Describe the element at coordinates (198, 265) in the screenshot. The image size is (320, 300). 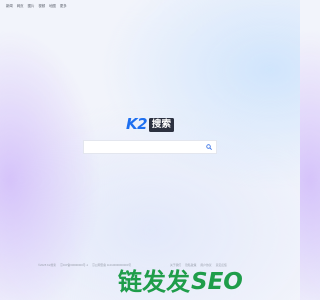
I see `footer-right: 关于我们 隐私政策 用户协议 意见反馈` at that location.